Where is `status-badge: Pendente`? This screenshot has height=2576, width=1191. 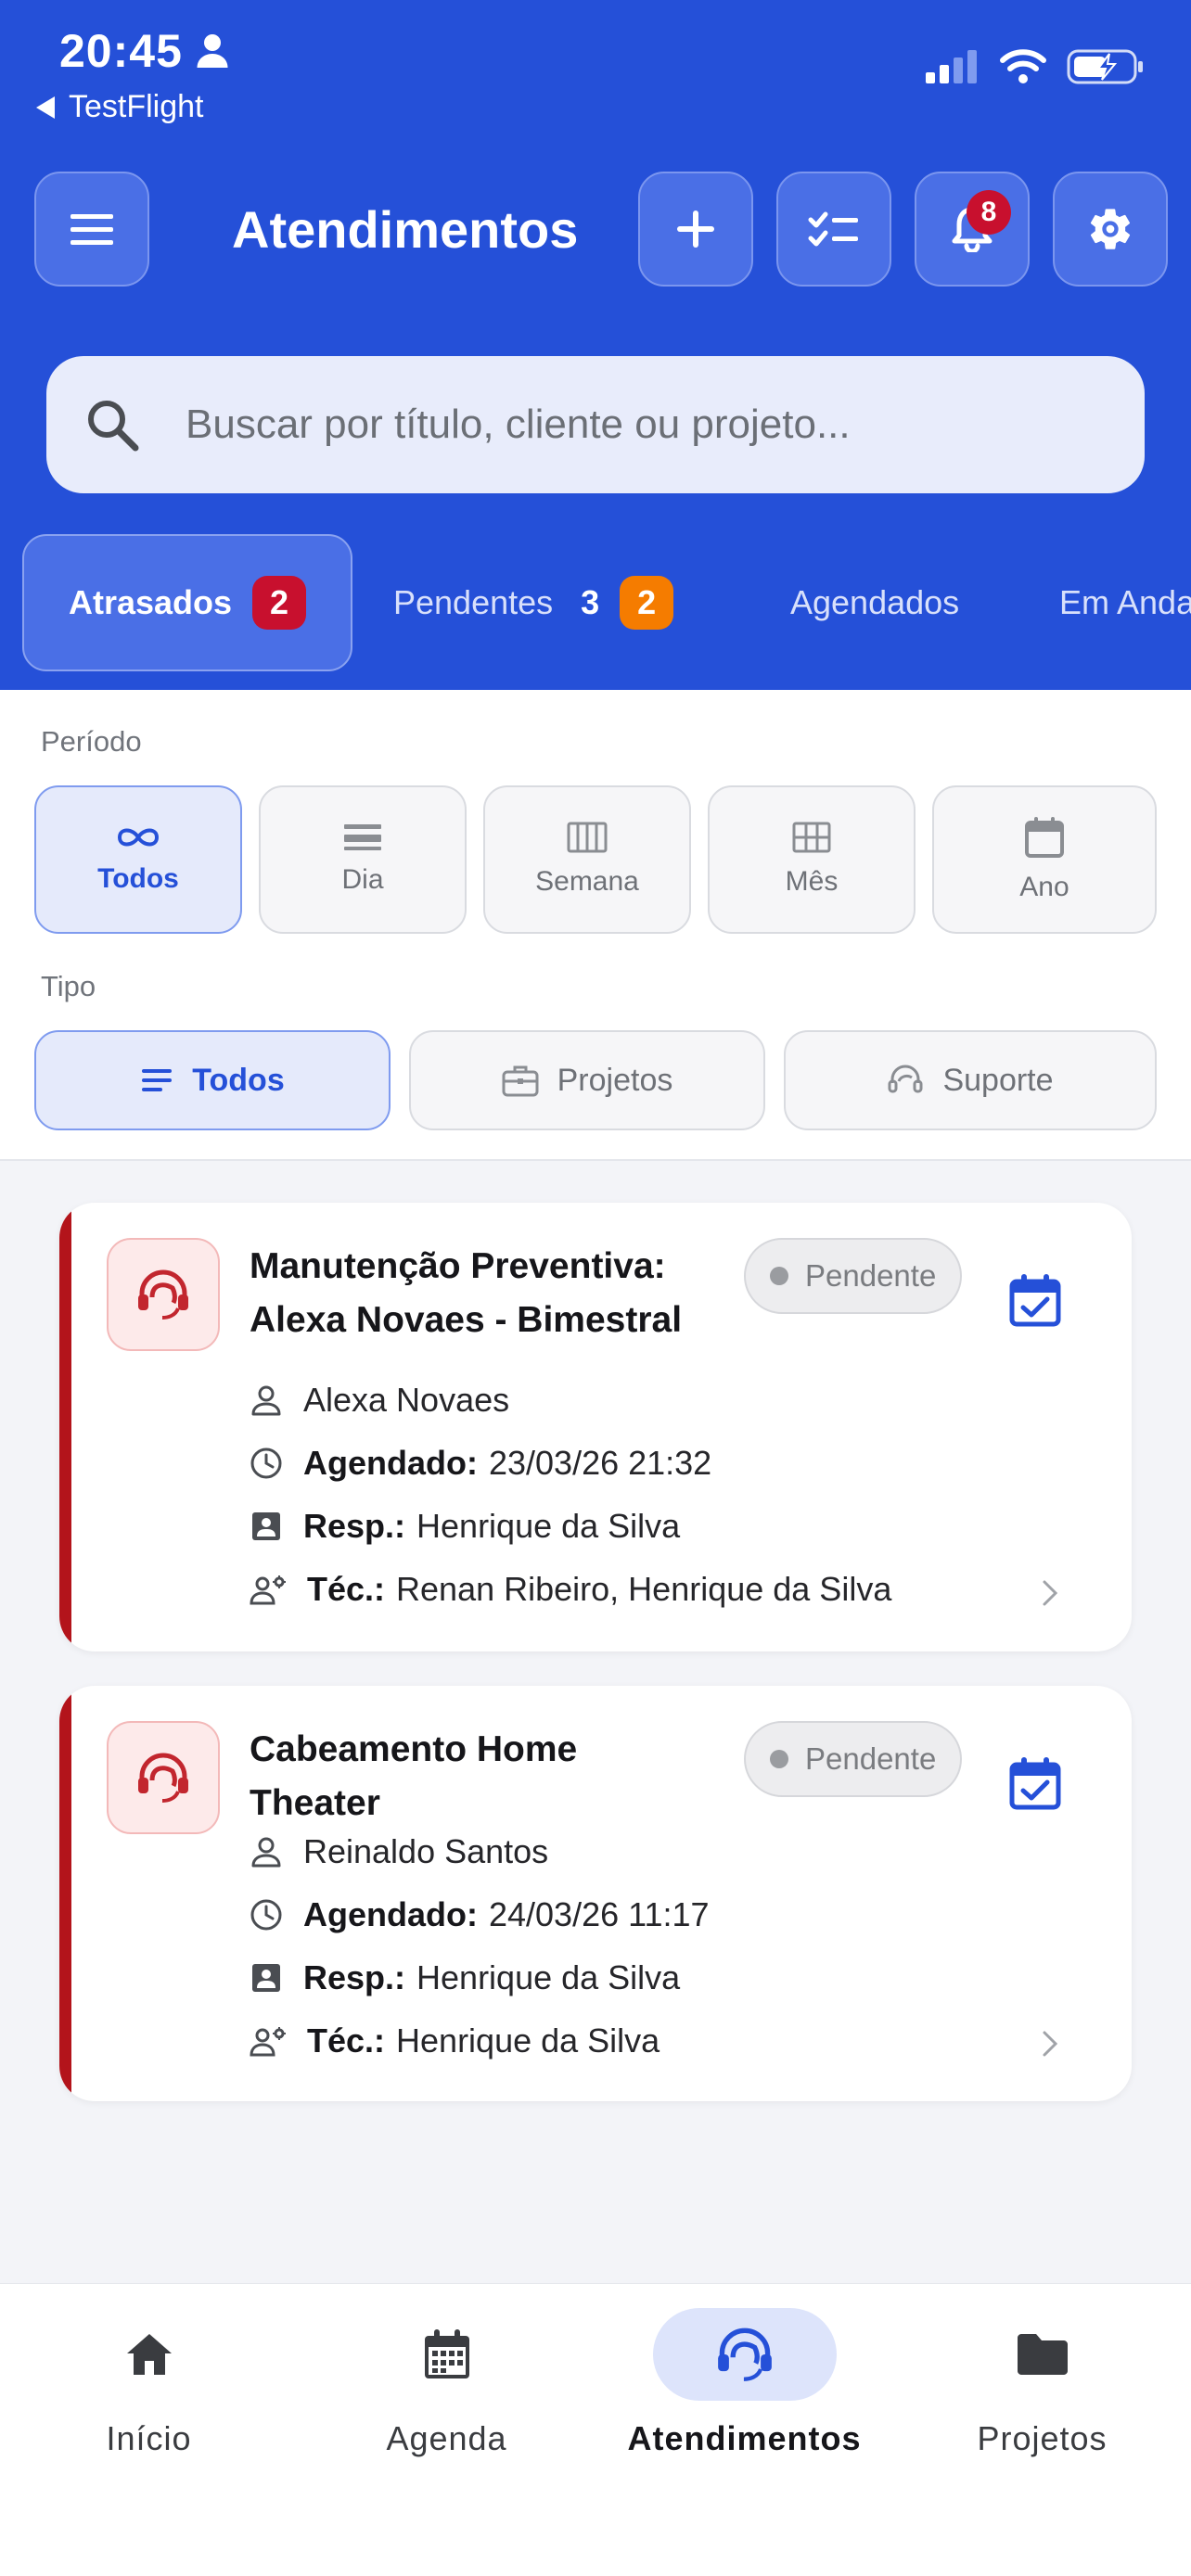 status-badge: Pendente is located at coordinates (853, 1759).